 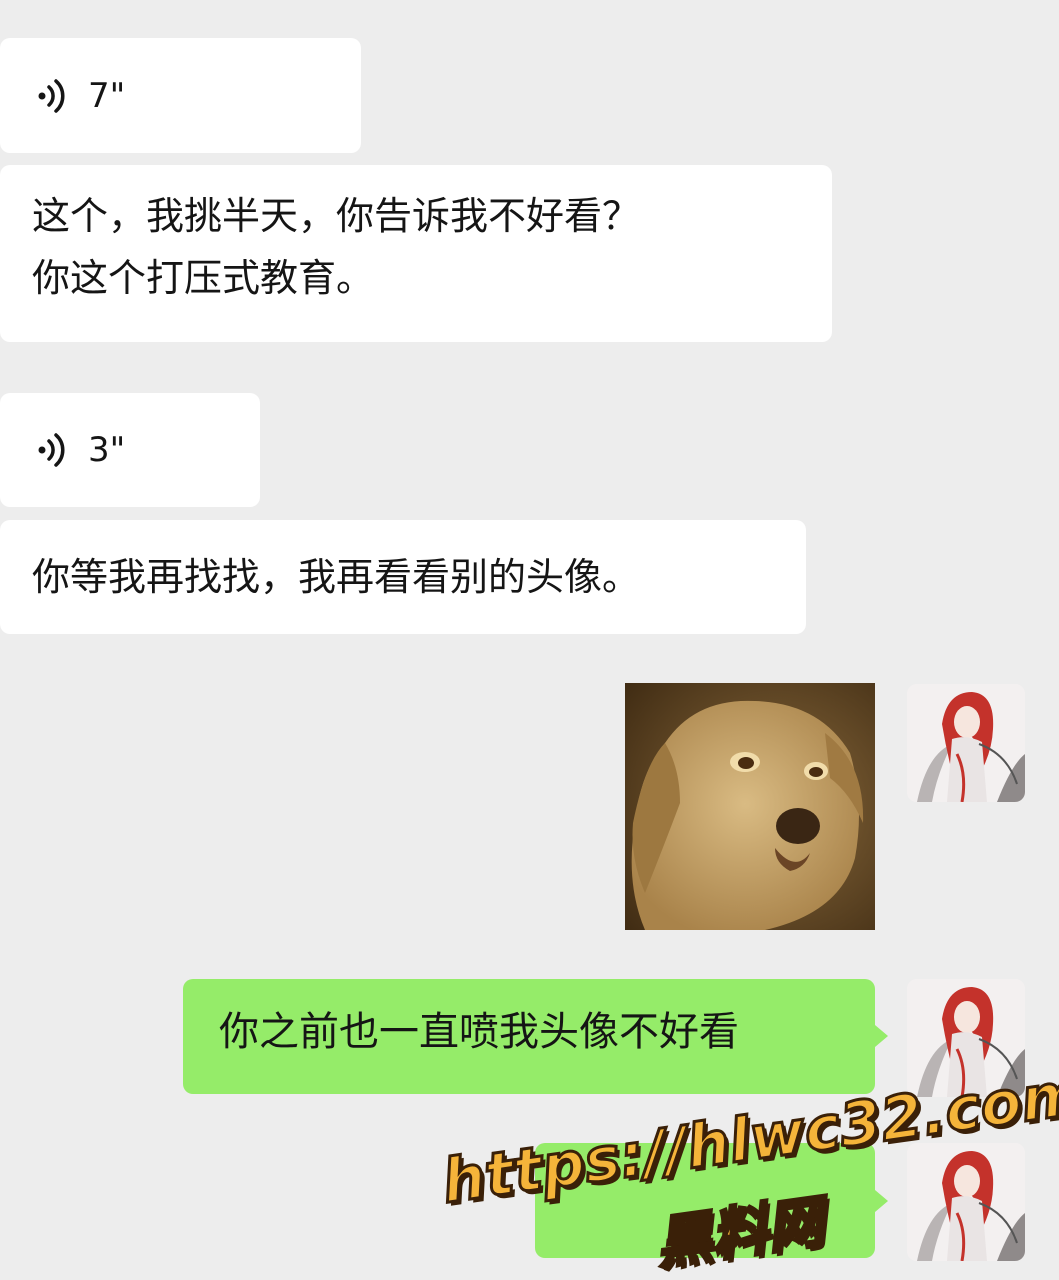 I want to click on voice-duration: 3", so click(x=107, y=450).